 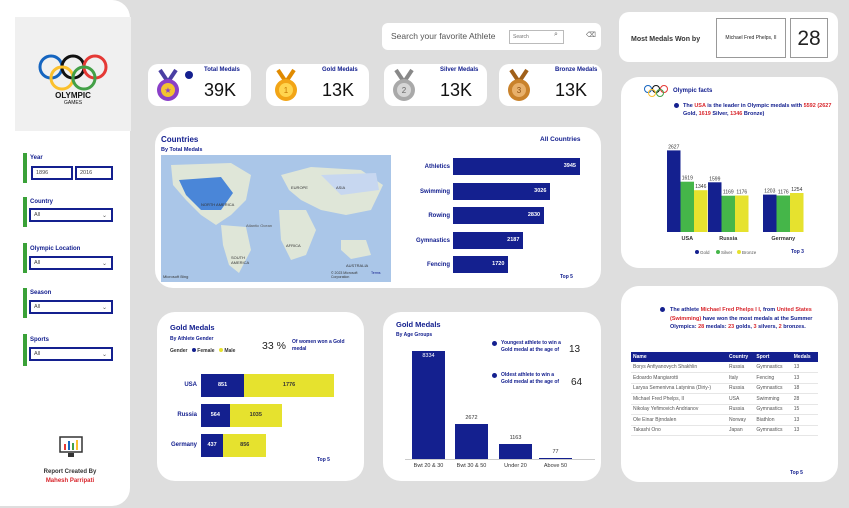 What do you see at coordinates (37, 354) in the screenshot?
I see `sports-value: All` at bounding box center [37, 354].